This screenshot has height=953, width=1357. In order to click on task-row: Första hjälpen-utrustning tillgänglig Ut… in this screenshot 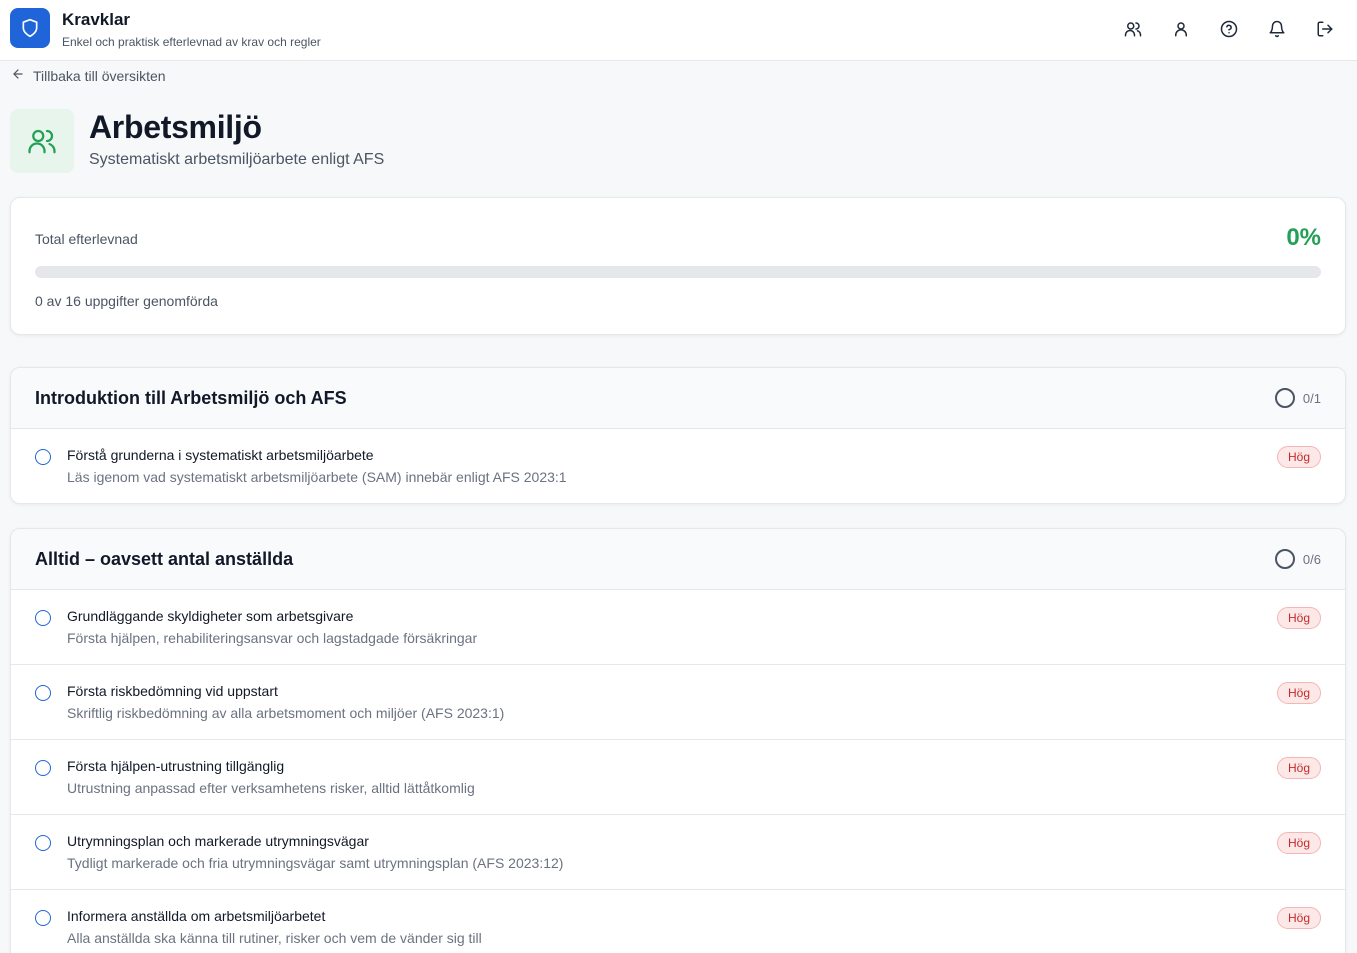, I will do `click(678, 777)`.